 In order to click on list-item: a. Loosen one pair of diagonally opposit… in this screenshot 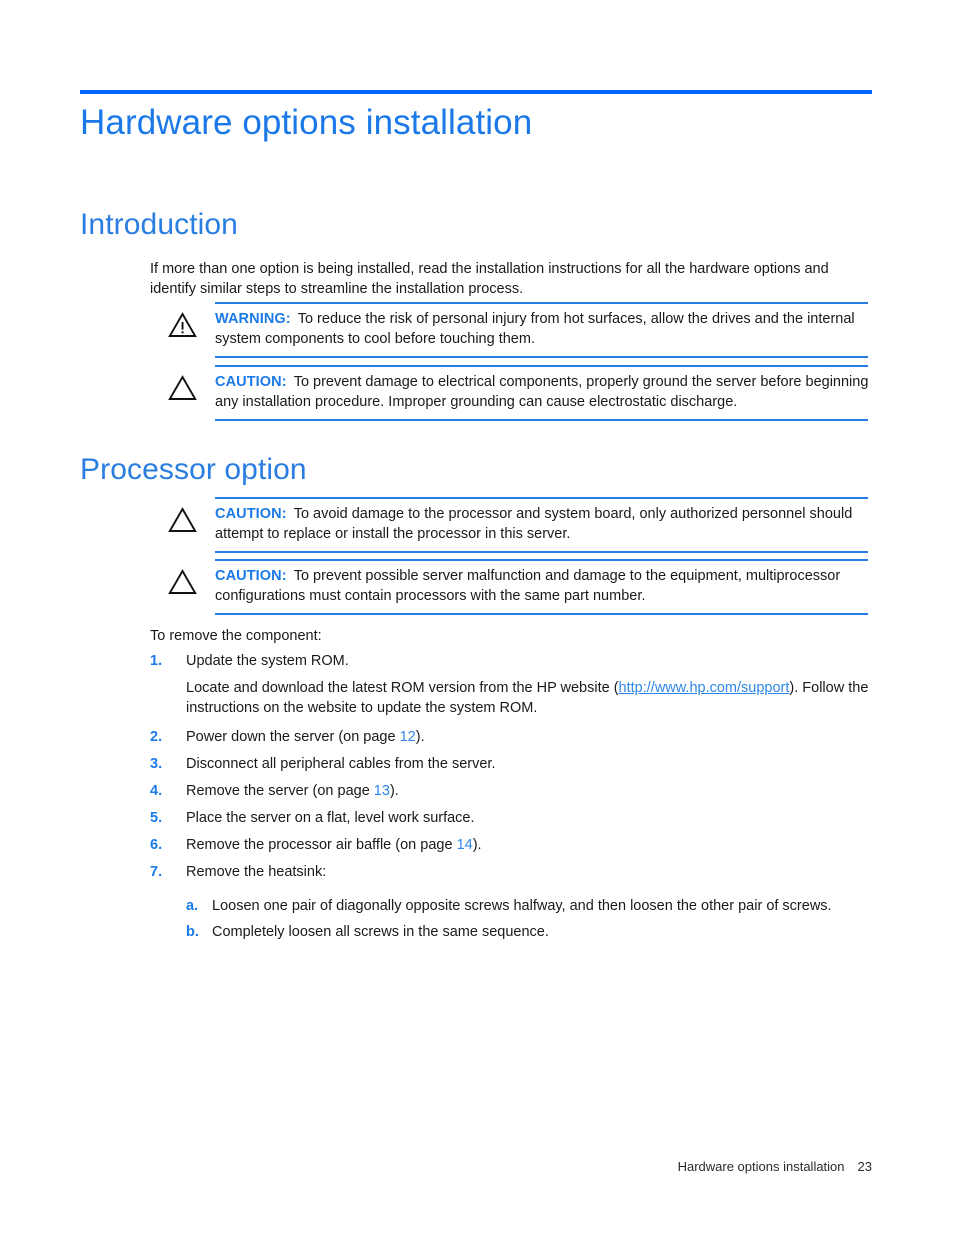, I will do `click(529, 907)`.